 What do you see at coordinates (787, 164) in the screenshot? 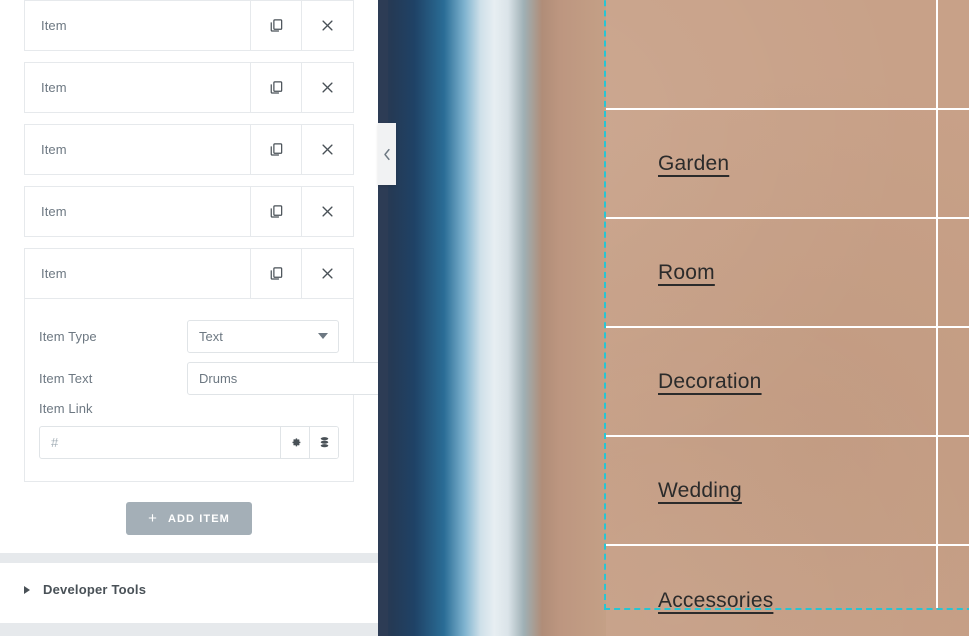
I see `grid-cell: Garden` at bounding box center [787, 164].